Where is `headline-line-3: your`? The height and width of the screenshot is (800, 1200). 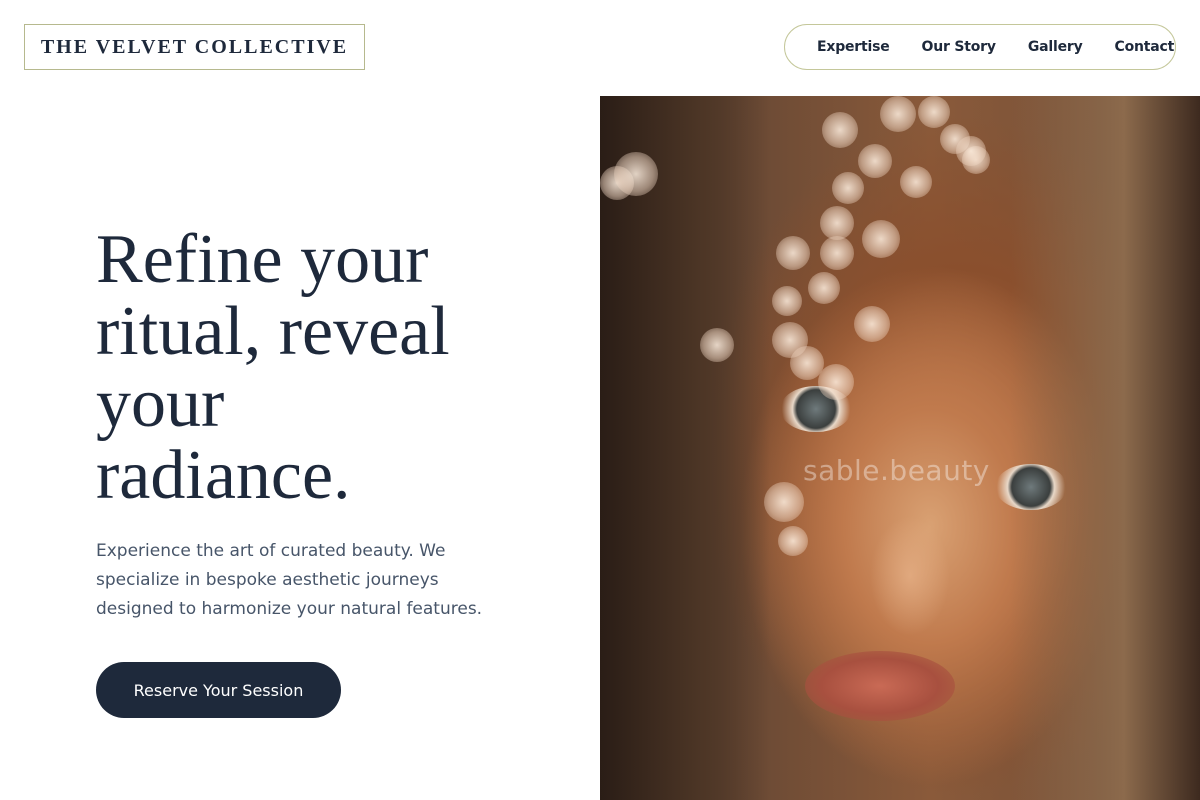
headline-line-3: your is located at coordinates (160, 403).